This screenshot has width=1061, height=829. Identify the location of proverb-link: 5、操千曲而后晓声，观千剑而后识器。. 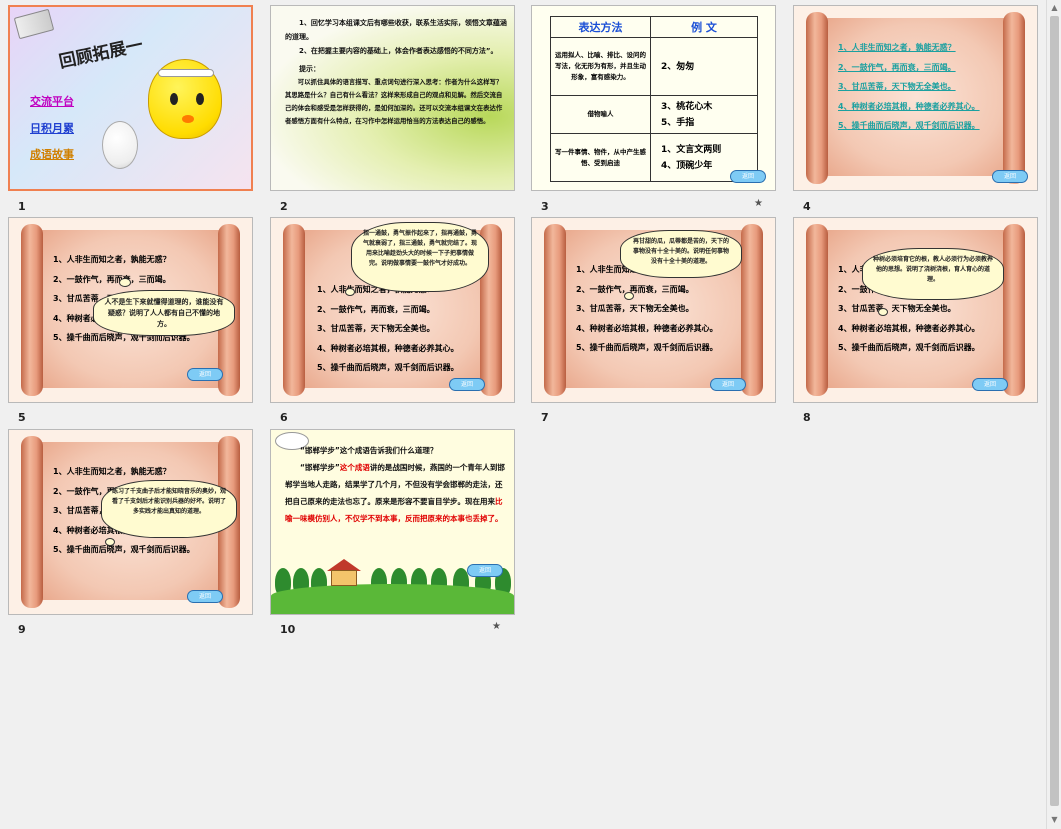
(918, 130).